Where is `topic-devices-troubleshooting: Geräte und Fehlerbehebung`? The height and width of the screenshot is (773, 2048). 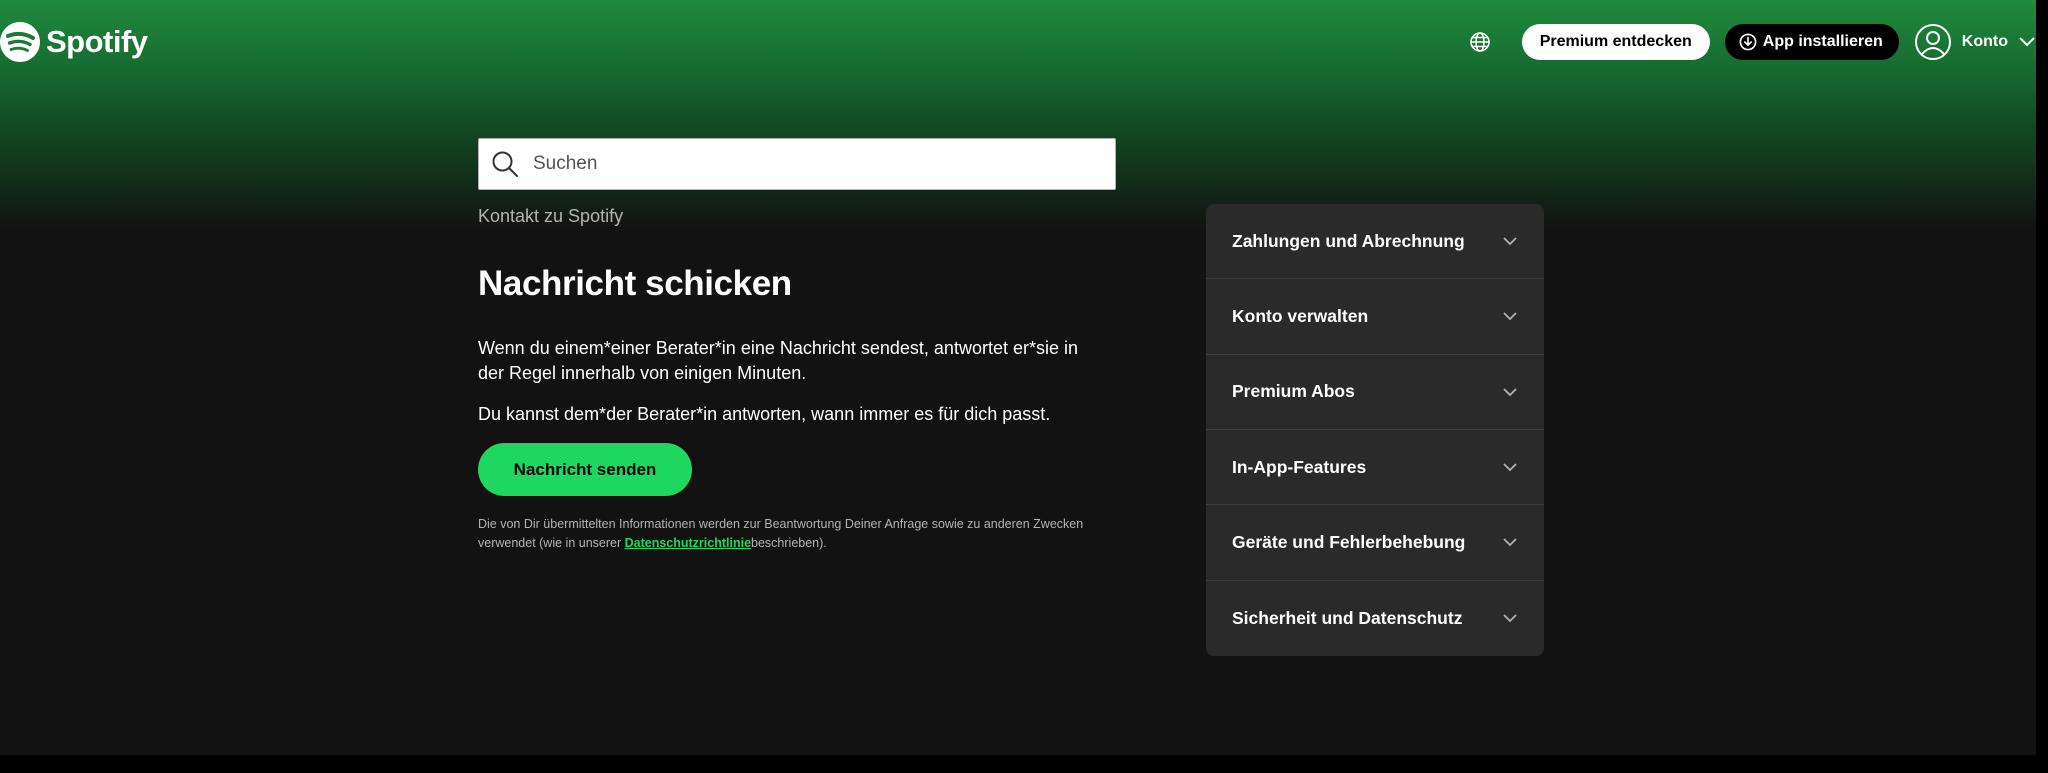 topic-devices-troubleshooting: Geräte und Fehlerbehebung is located at coordinates (1375, 543).